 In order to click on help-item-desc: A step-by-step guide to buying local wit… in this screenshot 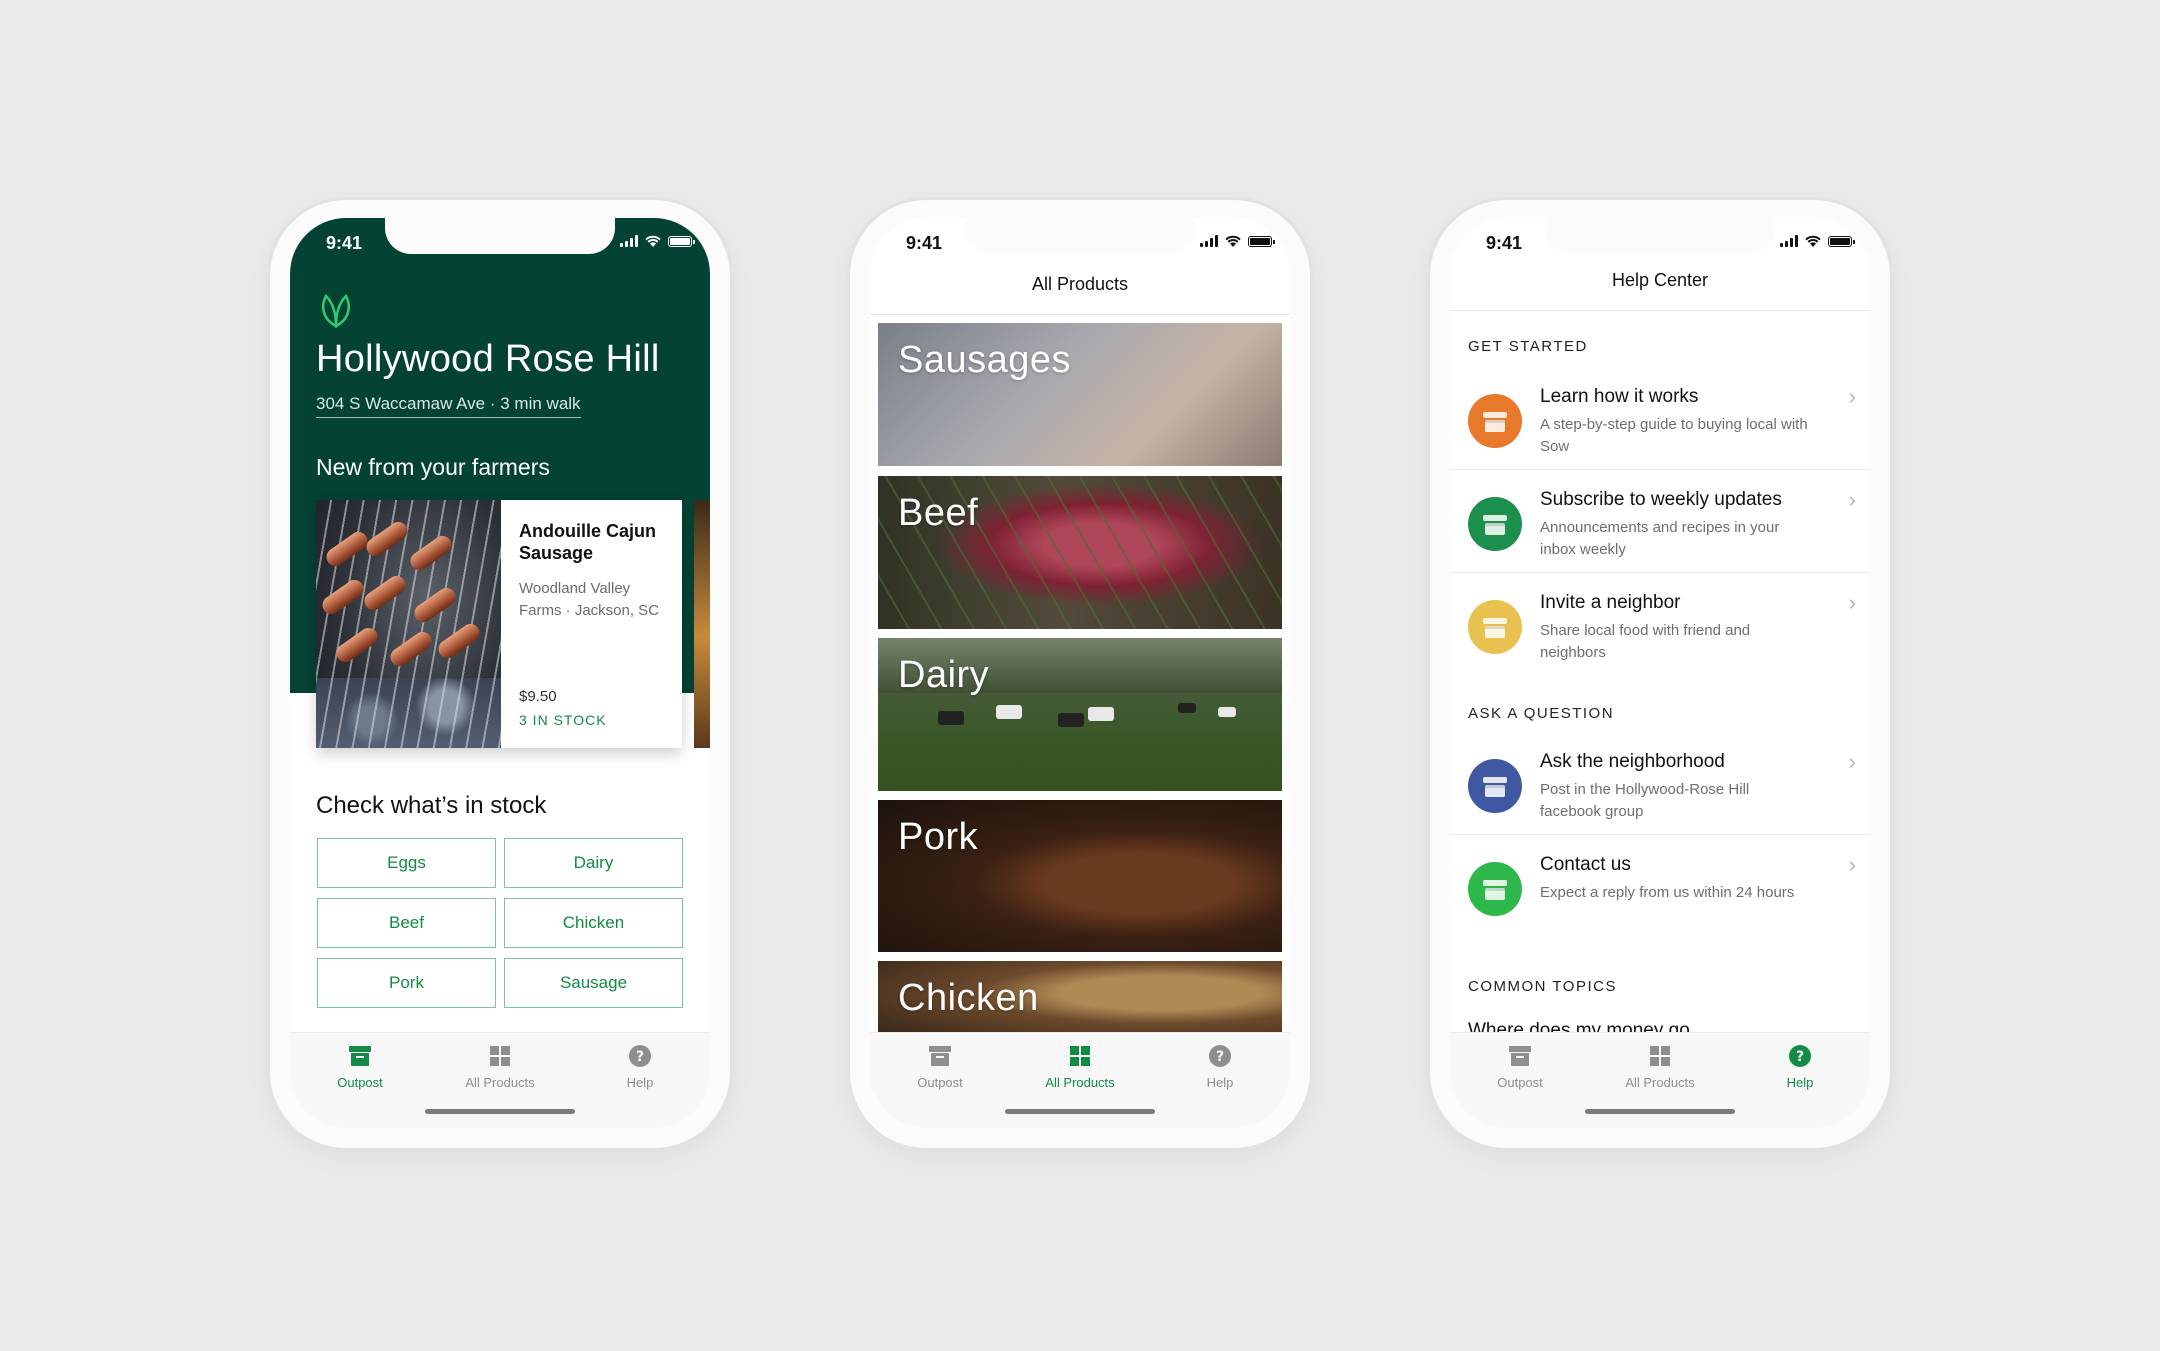, I will do `click(1674, 435)`.